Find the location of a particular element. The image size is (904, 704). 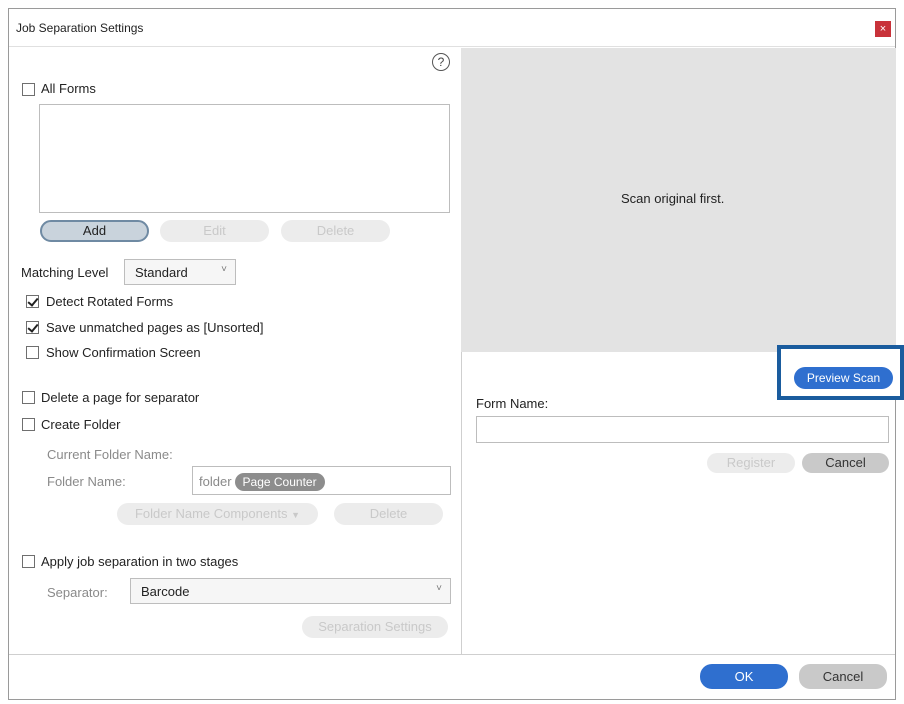

form-name-input is located at coordinates (682, 429).